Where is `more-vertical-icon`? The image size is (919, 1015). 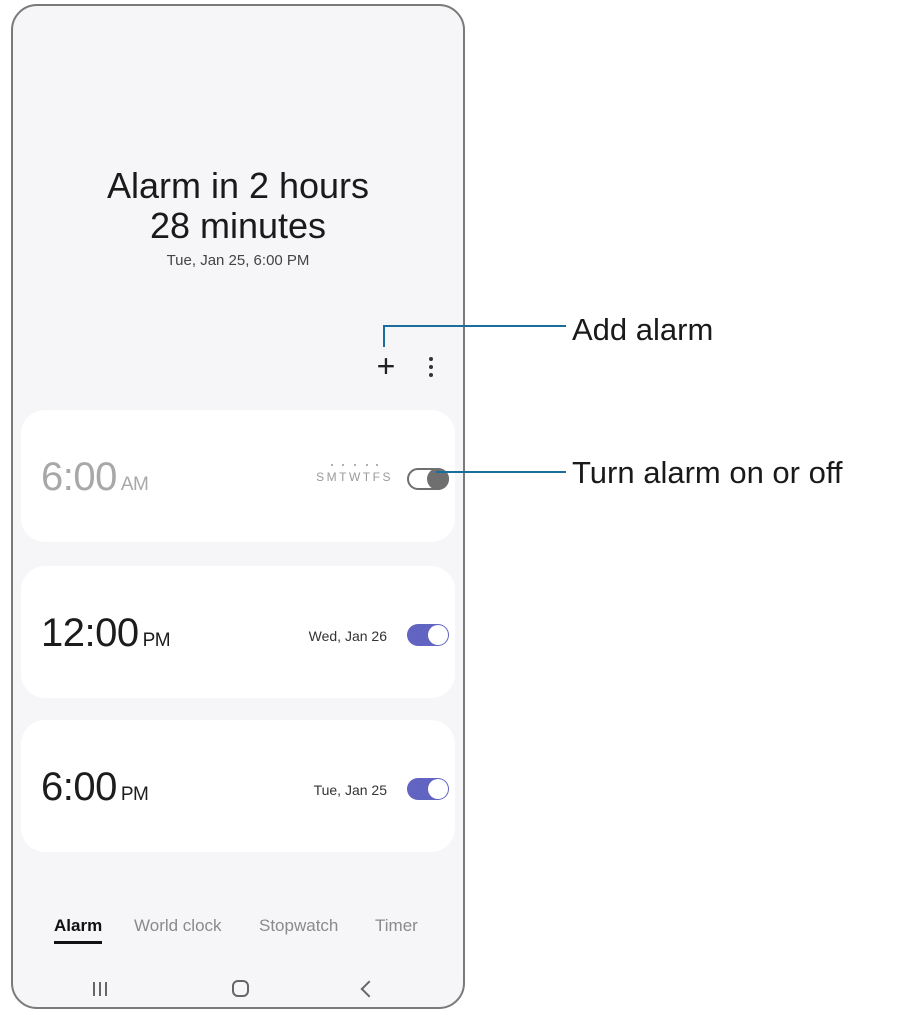
more-vertical-icon is located at coordinates (431, 367).